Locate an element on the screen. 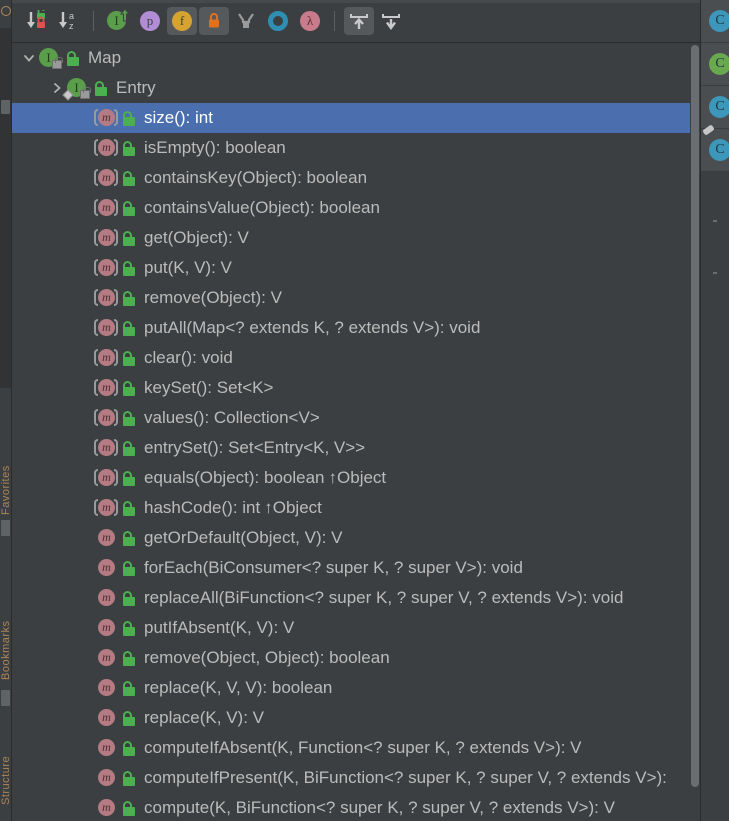  tree-node-values: m values(): Collection<V> is located at coordinates (356, 418).